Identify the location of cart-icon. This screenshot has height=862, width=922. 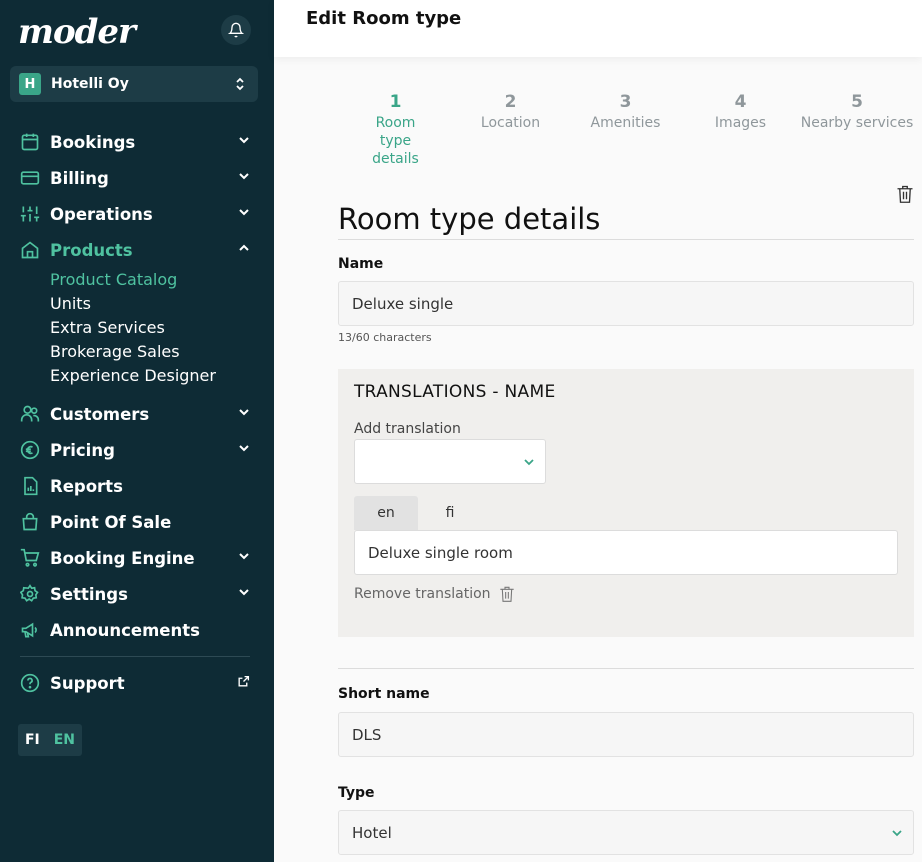
(30, 558).